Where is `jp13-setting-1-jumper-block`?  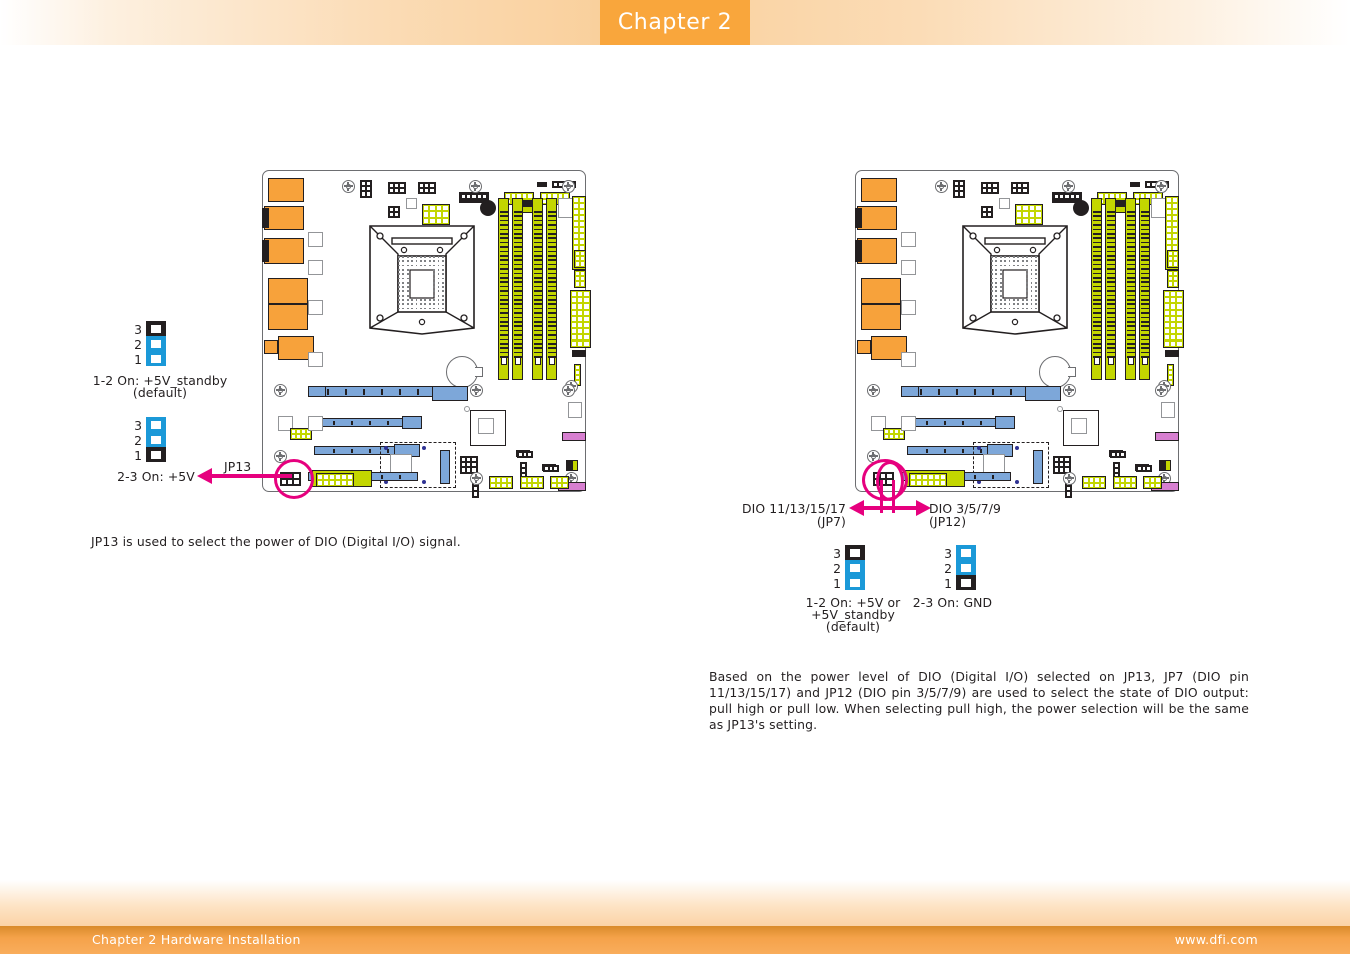
jp13-setting-1-jumper-block is located at coordinates (156, 343).